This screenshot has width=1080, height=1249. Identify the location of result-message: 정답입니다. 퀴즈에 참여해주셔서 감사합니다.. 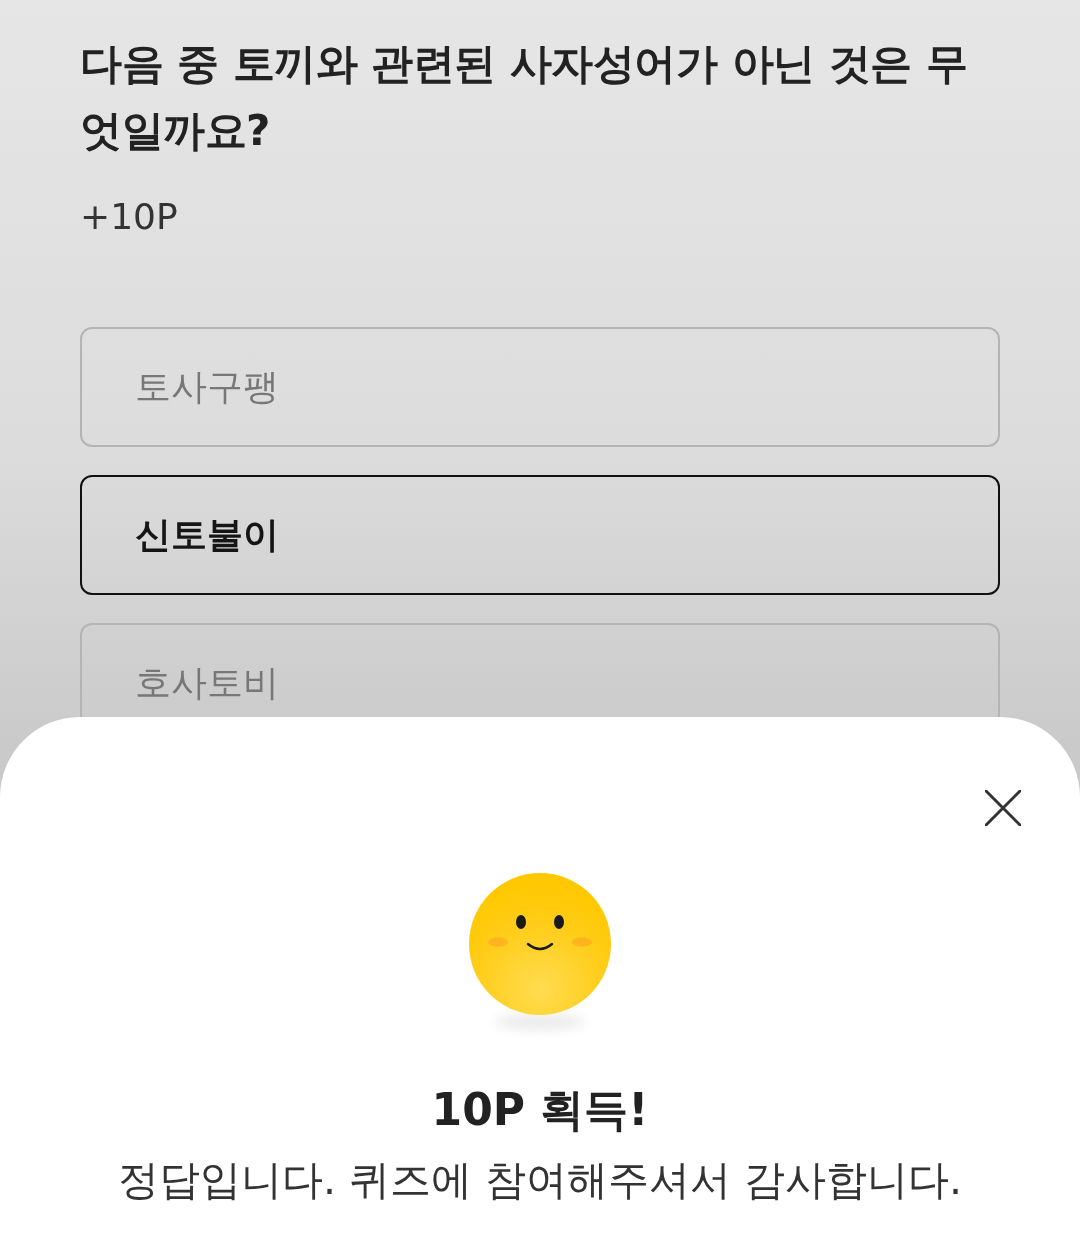
(540, 1180).